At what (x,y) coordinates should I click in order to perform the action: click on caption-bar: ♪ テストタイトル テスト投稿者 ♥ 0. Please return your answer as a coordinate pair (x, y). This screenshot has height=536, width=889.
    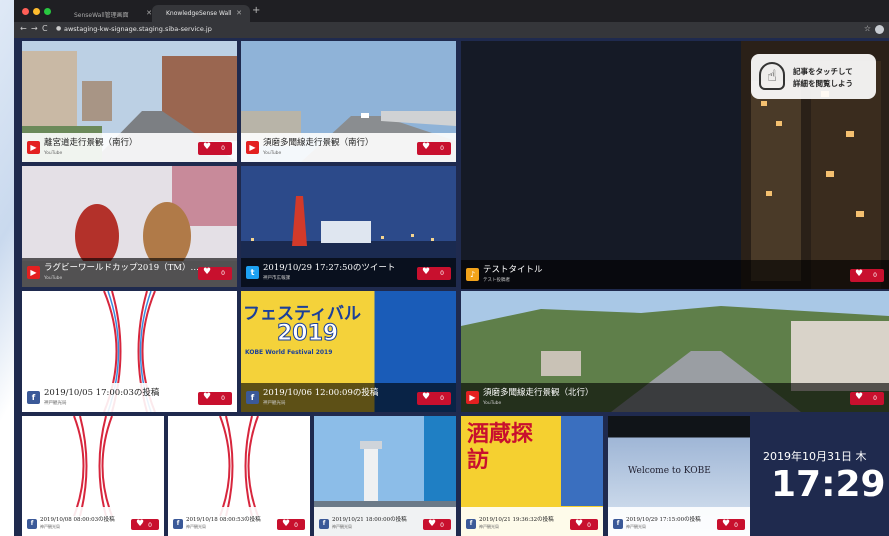
    Looking at the image, I should click on (675, 274).